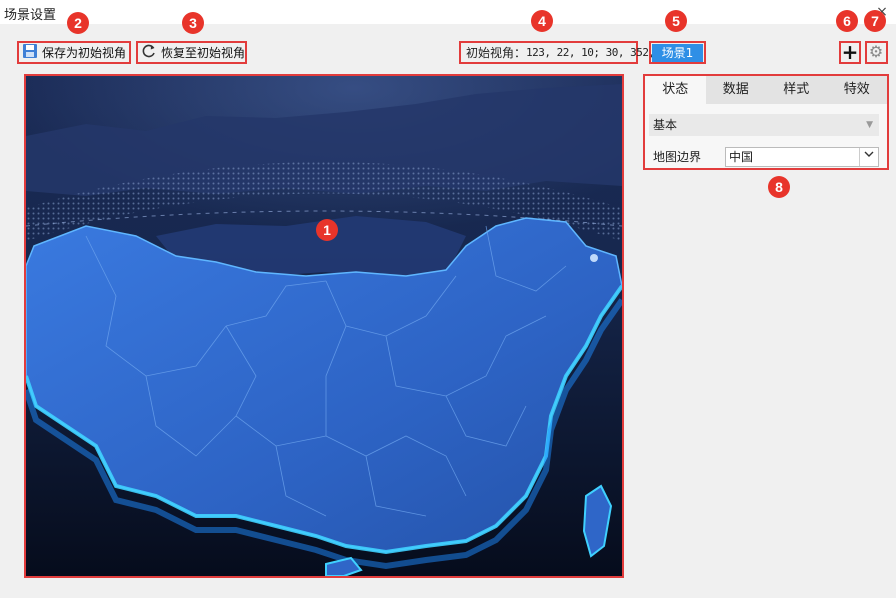  Describe the element at coordinates (30, 15) in the screenshot. I see `window-title: 场景设置` at that location.